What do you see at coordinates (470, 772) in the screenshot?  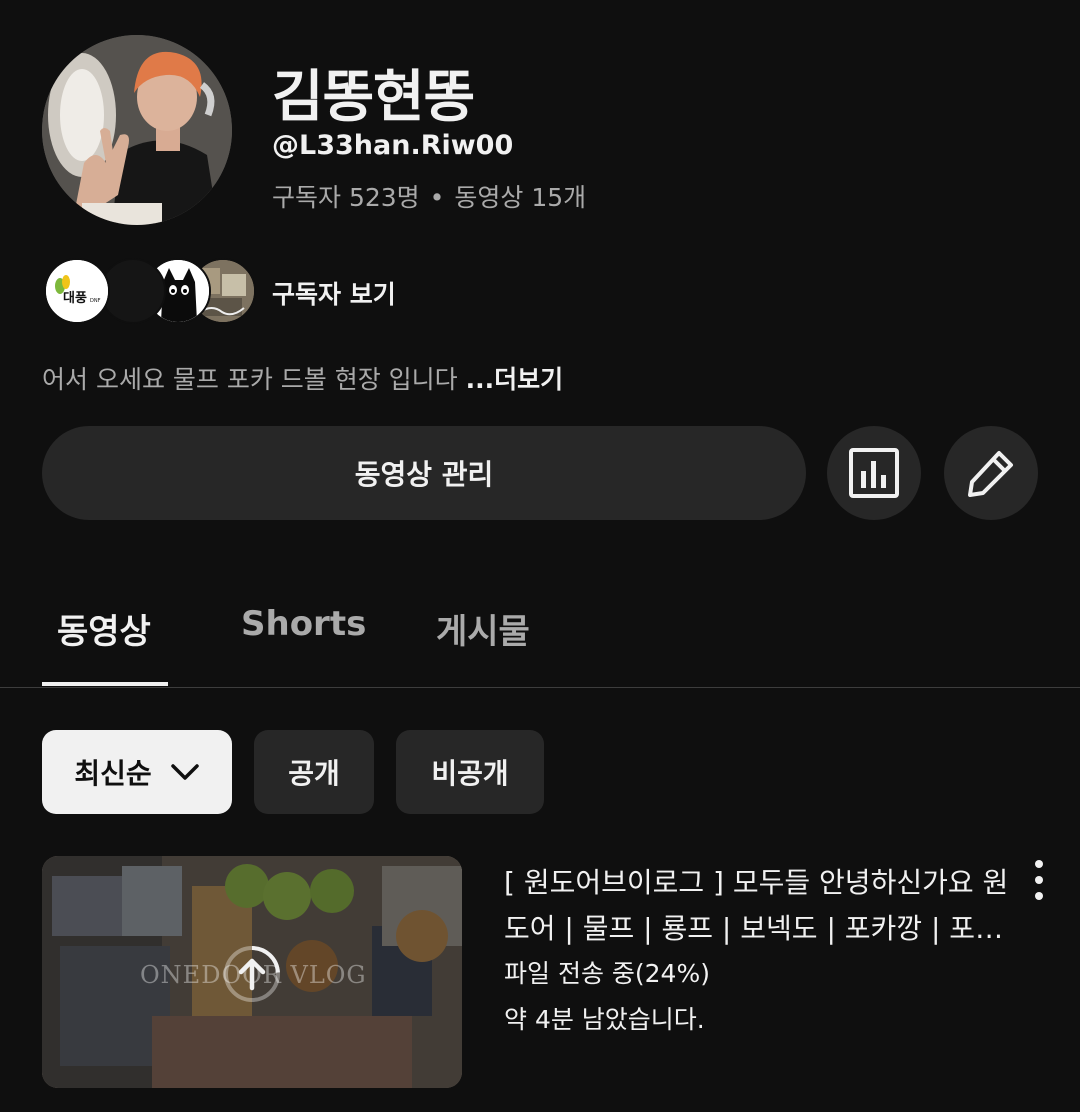 I see `filter-private-chip: 비공개` at bounding box center [470, 772].